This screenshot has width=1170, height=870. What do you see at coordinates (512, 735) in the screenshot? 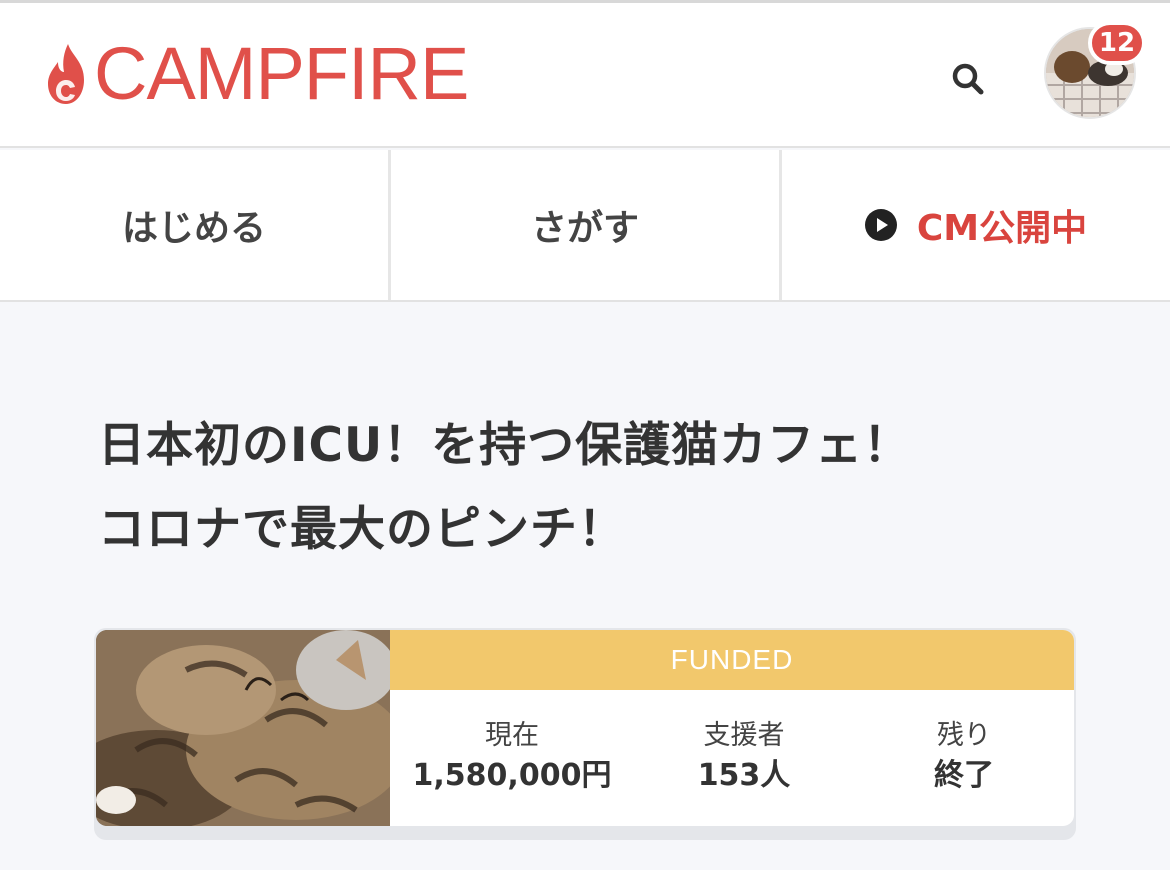
I see `stat-current-label: 現在` at bounding box center [512, 735].